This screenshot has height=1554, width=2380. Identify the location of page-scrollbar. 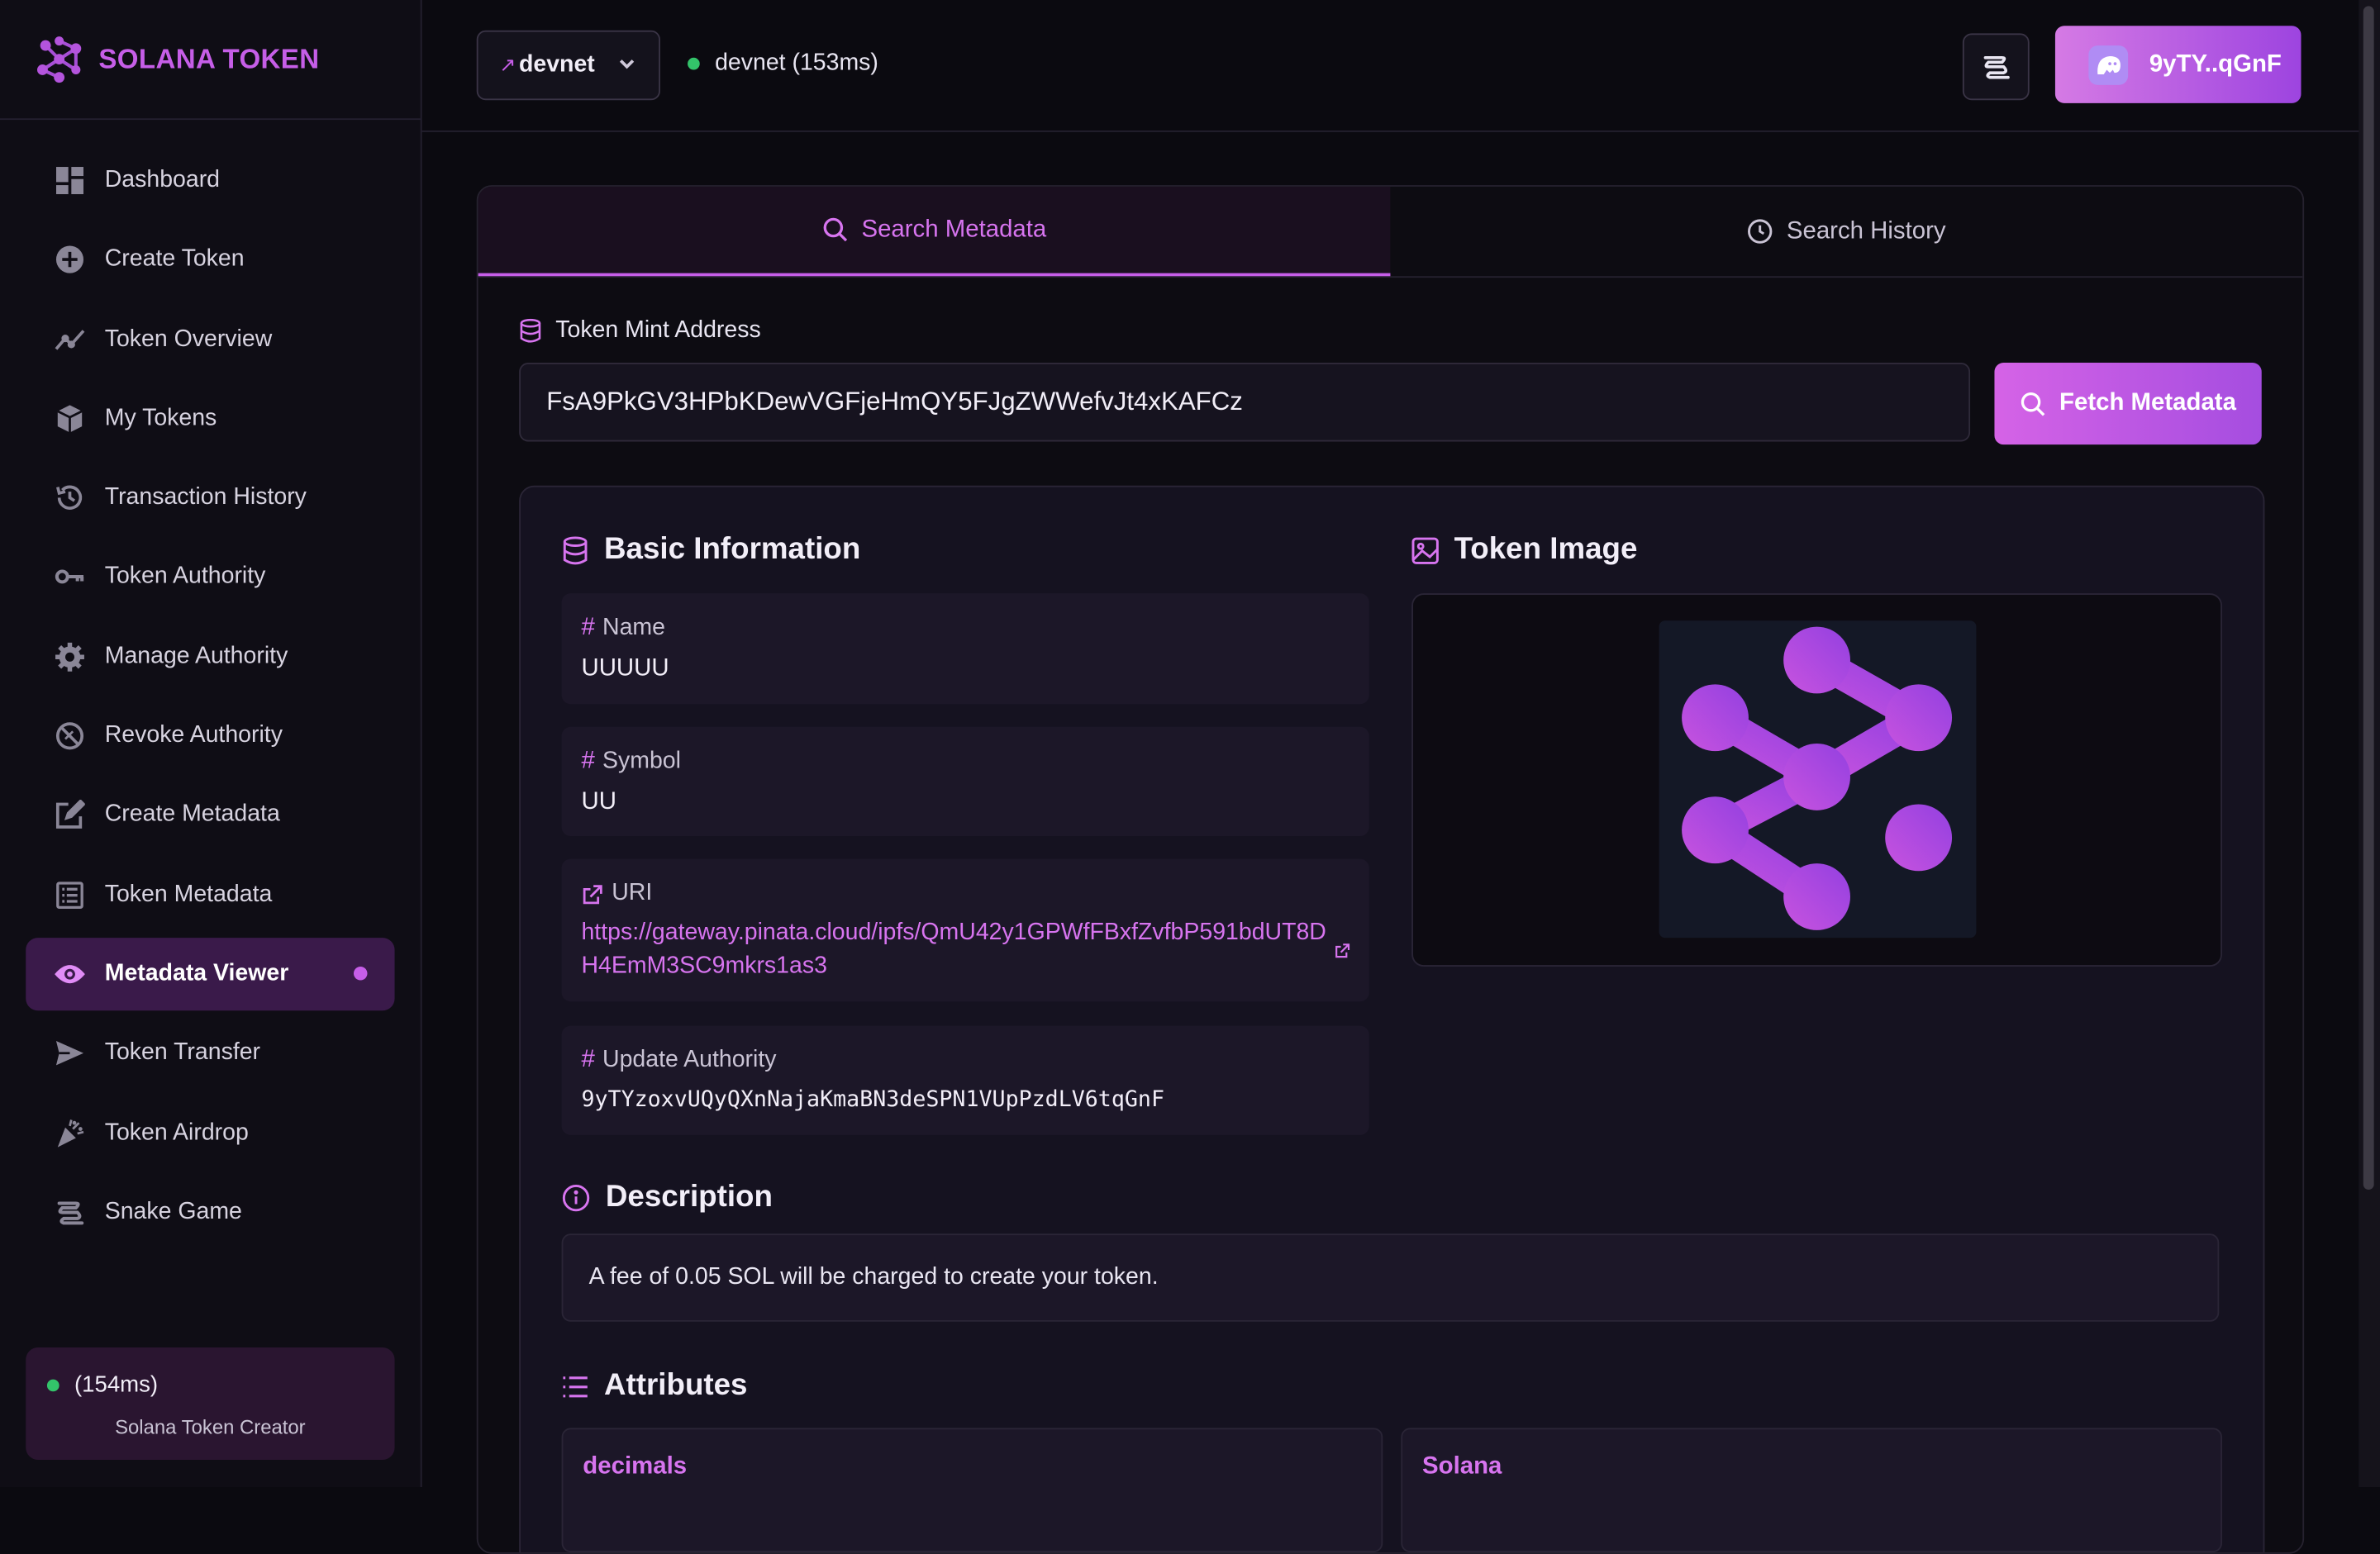
(2369, 743).